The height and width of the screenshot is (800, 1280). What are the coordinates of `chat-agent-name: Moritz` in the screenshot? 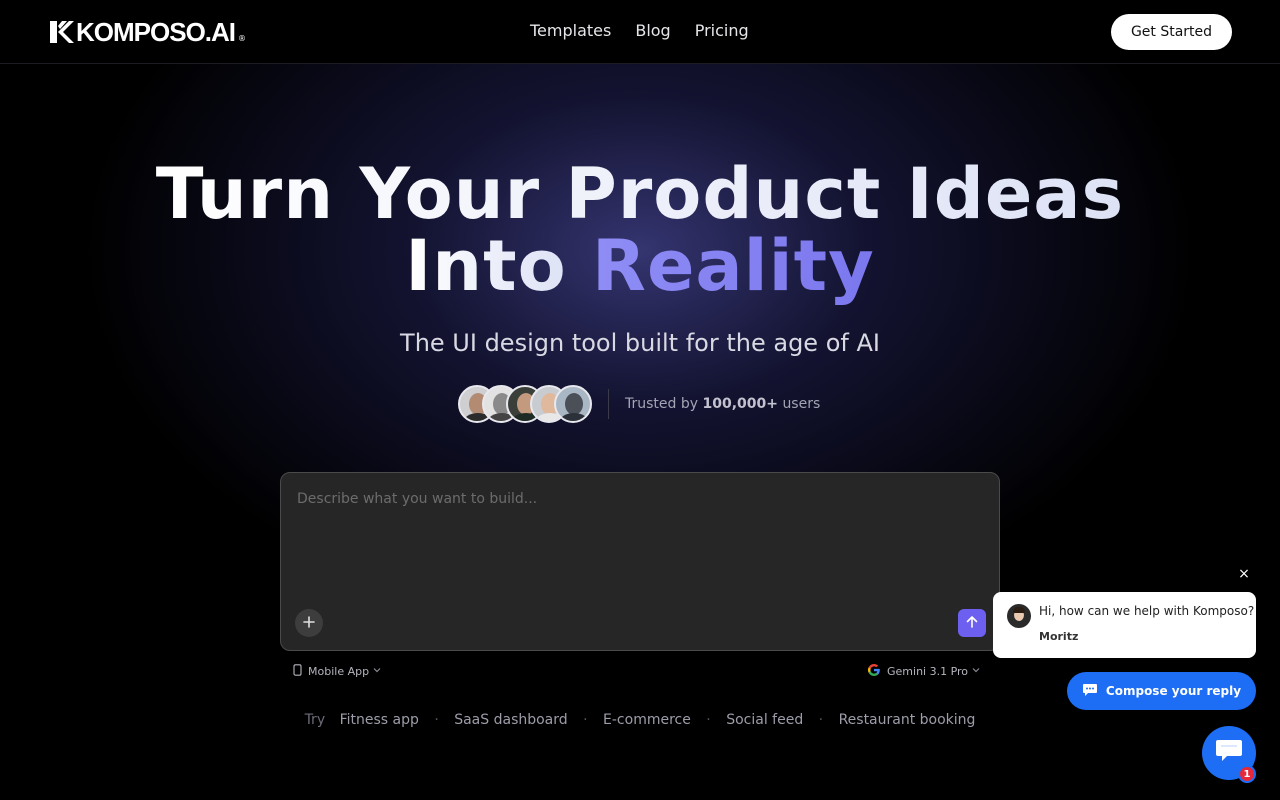 It's located at (1059, 636).